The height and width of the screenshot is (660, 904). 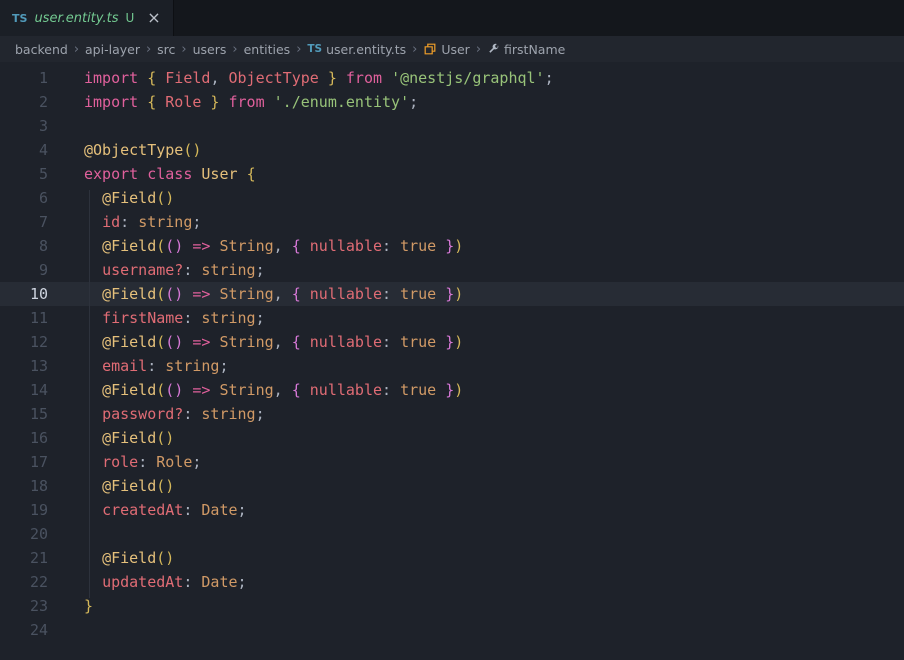 What do you see at coordinates (24, 558) in the screenshot?
I see `line-number: 21` at bounding box center [24, 558].